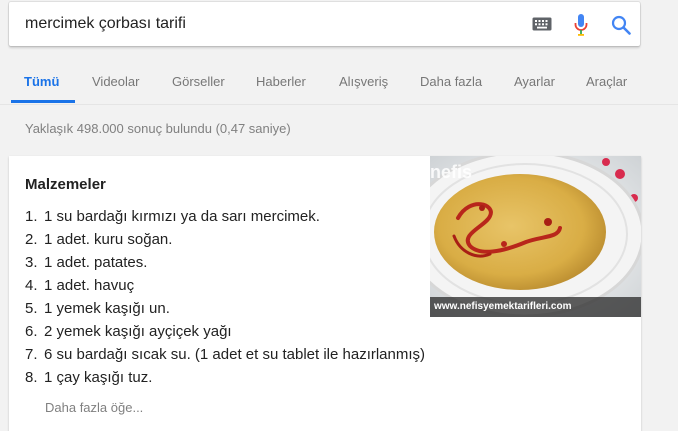  Describe the element at coordinates (451, 81) in the screenshot. I see `tab-more: Daha fazla` at that location.